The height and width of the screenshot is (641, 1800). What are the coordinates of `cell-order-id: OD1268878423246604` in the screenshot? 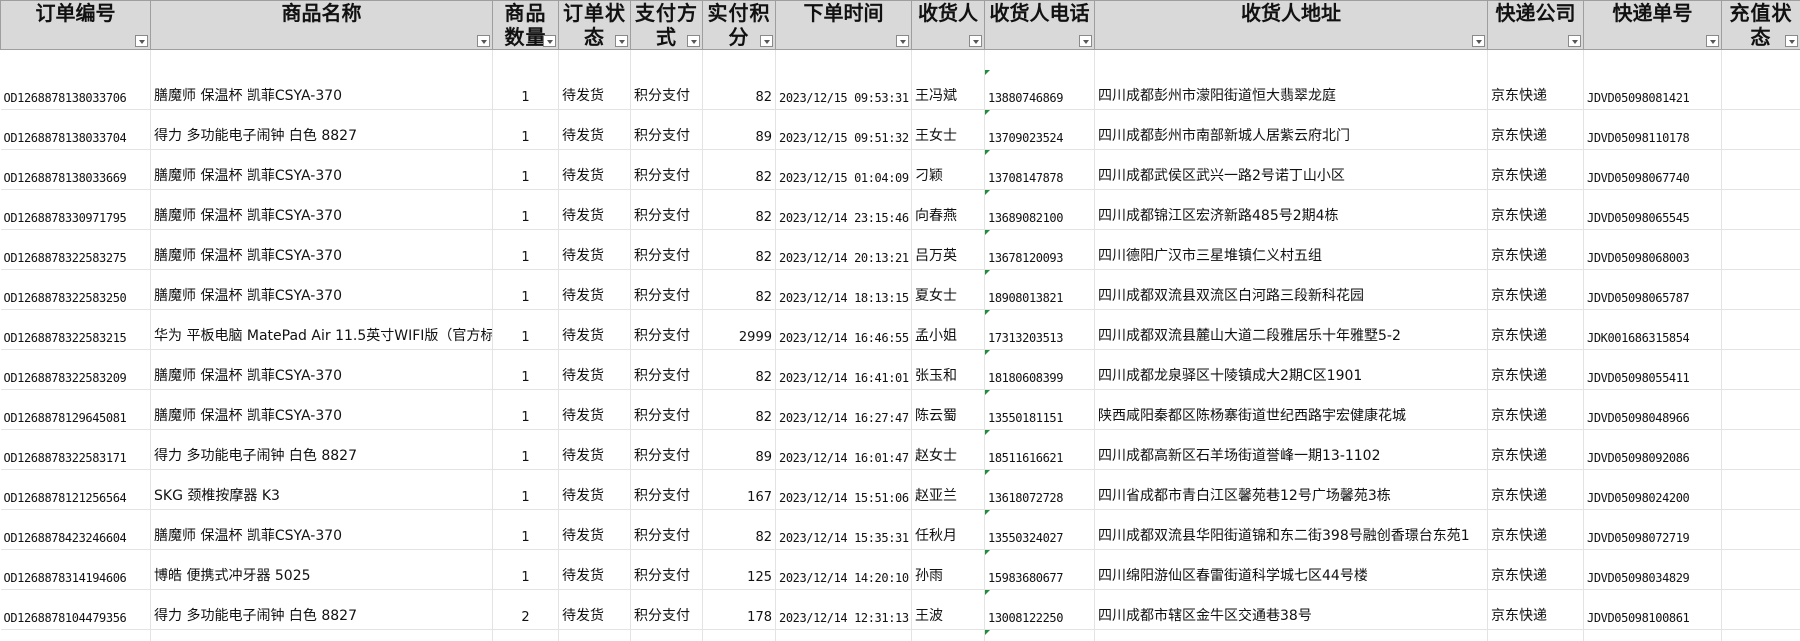 It's located at (75, 529).